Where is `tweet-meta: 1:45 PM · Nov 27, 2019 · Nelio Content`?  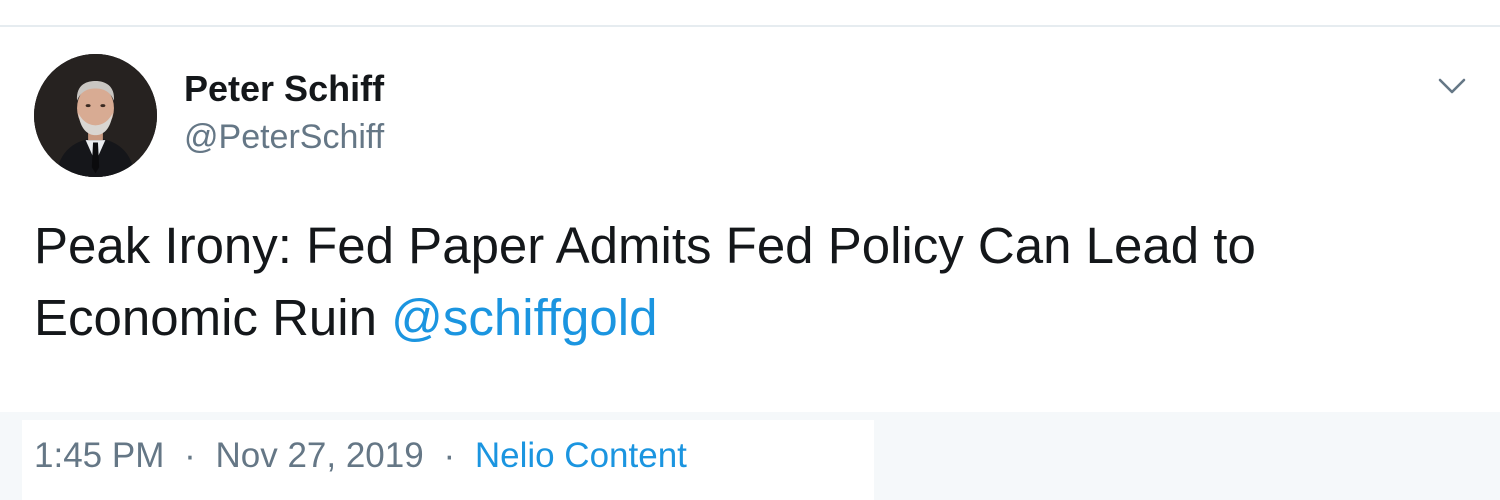
tweet-meta: 1:45 PM · Nov 27, 2019 · Nelio Content is located at coordinates (360, 456).